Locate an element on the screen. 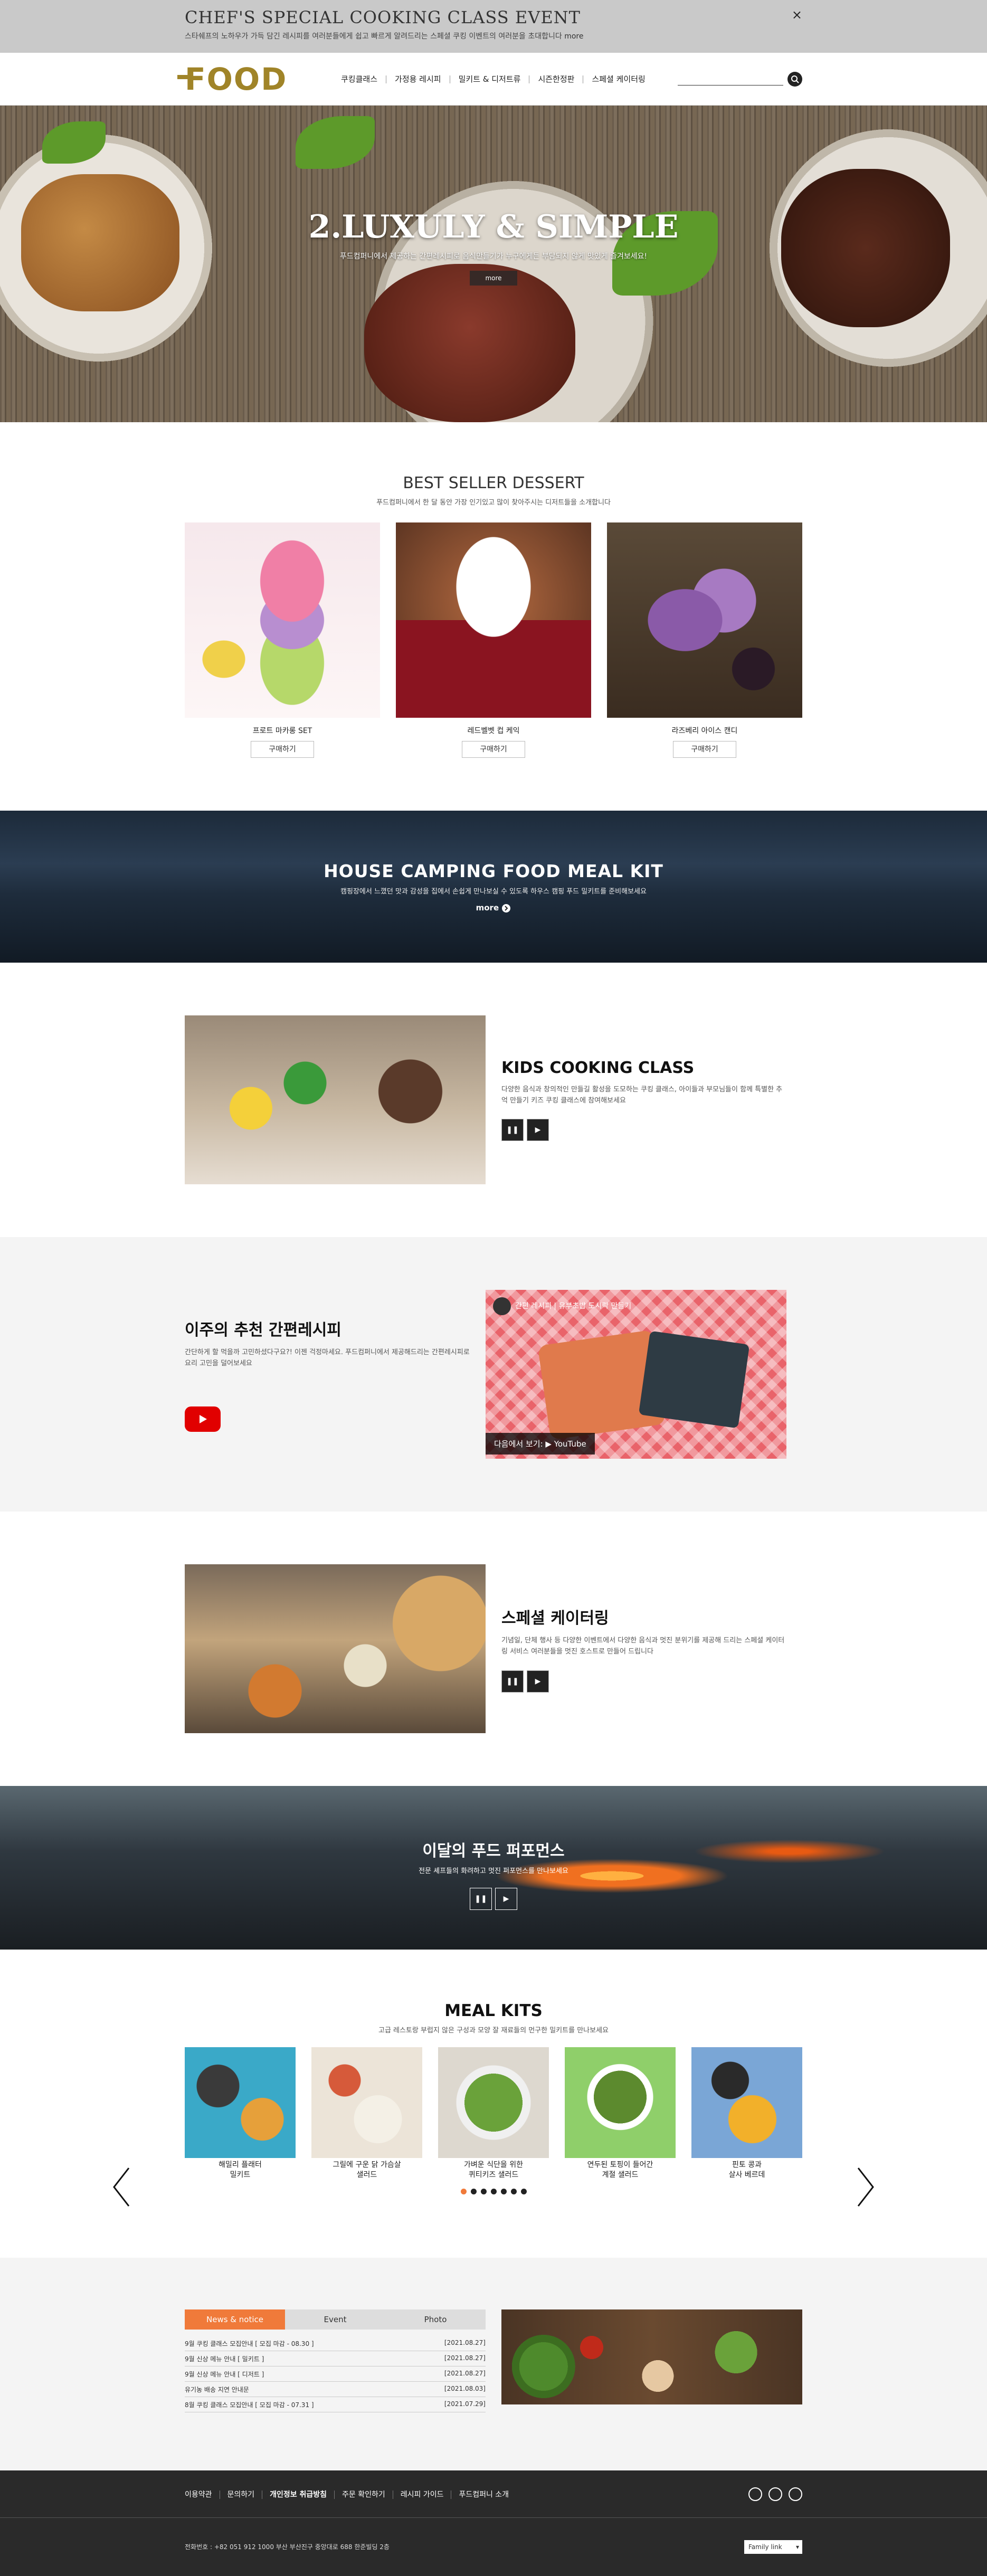 The image size is (987, 2576). meal-kit-card: 해밀리 플래터 밀키트 is located at coordinates (240, 2113).